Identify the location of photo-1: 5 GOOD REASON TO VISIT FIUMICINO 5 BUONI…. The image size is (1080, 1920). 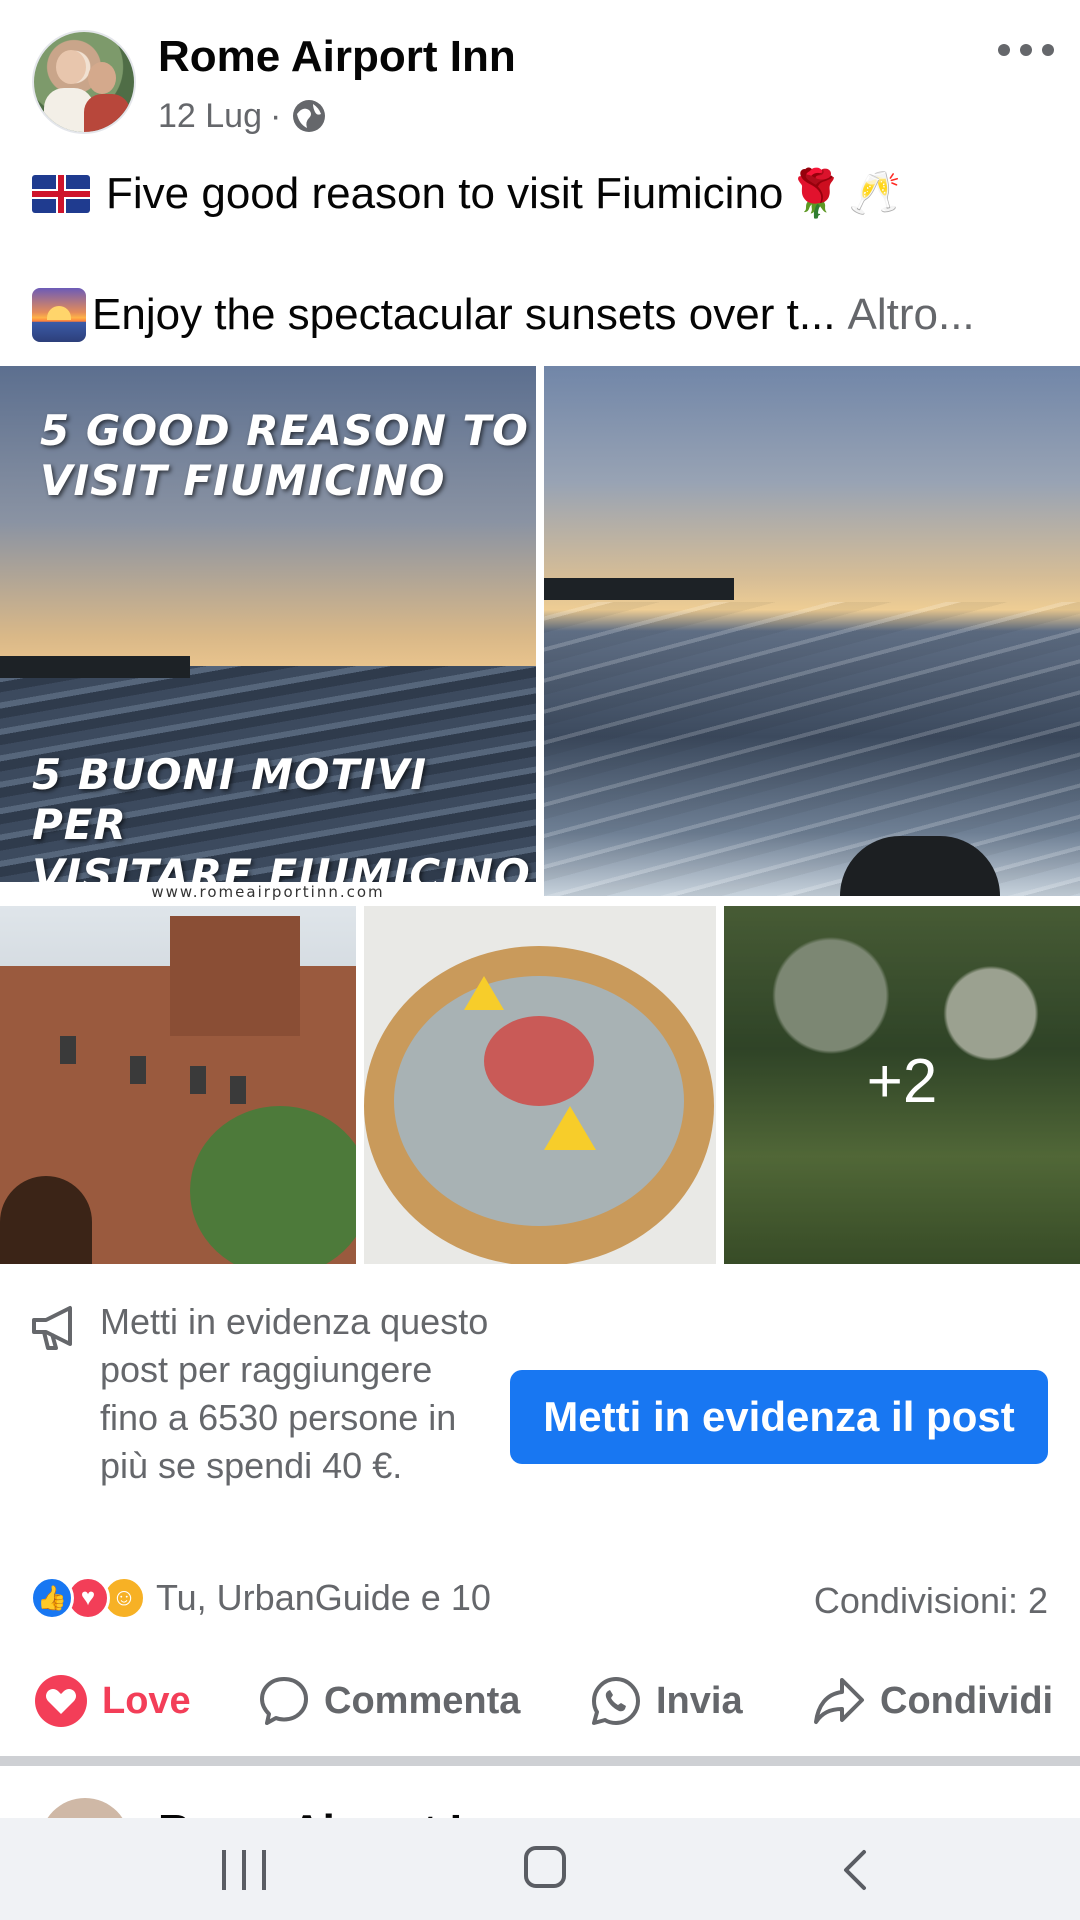
(268, 634).